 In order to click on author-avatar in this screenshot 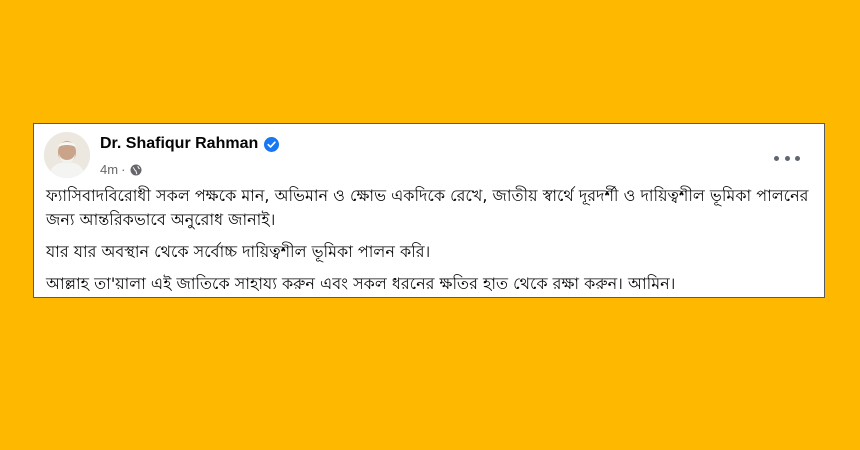, I will do `click(67, 155)`.